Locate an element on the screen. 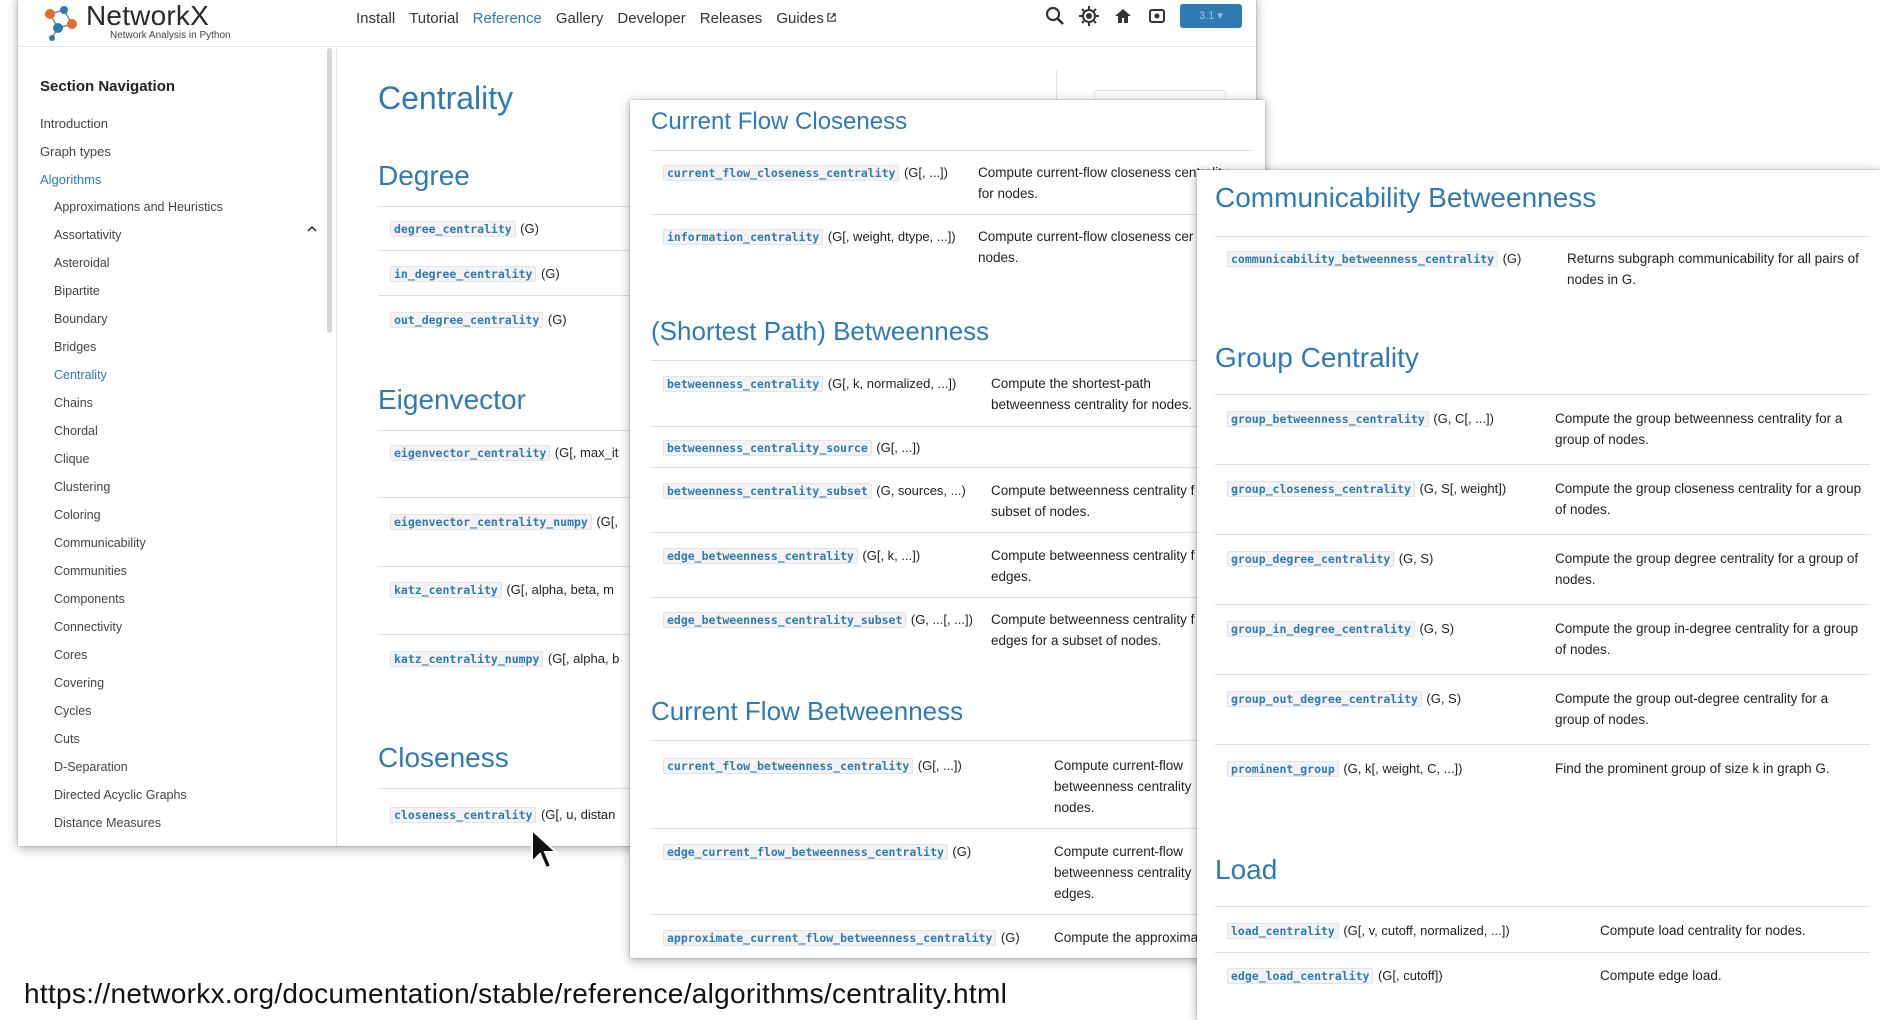 This screenshot has width=1880, height=1020. function-row: closeness_centrality (G[, u, distan is located at coordinates (502, 815).